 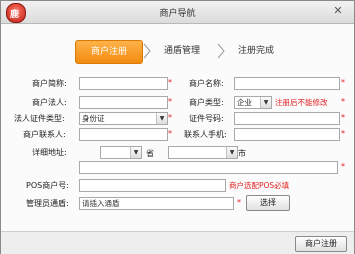 I want to click on contact-phone-input, so click(x=287, y=134).